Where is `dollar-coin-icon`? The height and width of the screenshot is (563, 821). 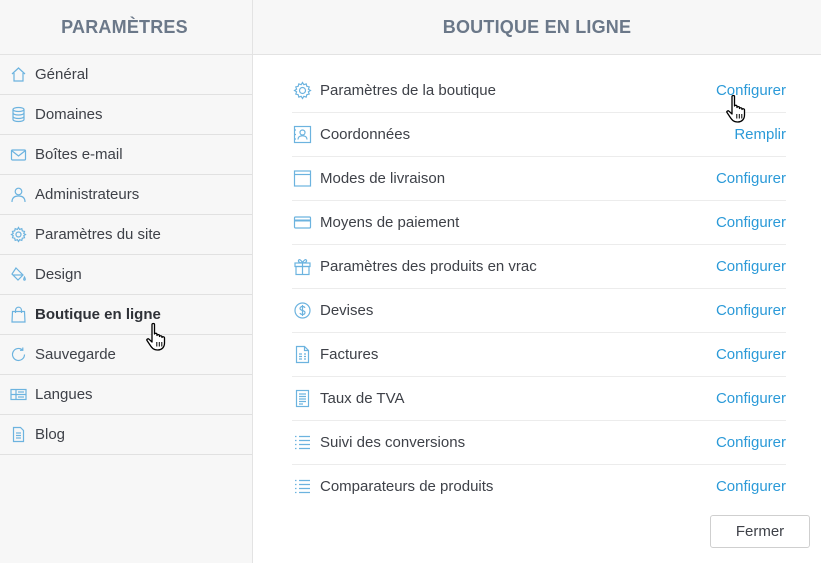 dollar-coin-icon is located at coordinates (302, 311).